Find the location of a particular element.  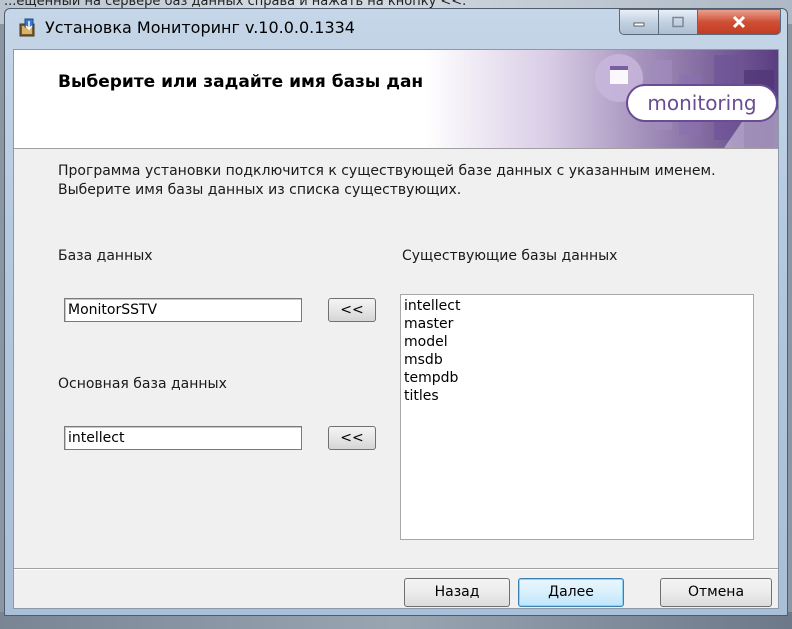

list-item: msdb is located at coordinates (578, 360).